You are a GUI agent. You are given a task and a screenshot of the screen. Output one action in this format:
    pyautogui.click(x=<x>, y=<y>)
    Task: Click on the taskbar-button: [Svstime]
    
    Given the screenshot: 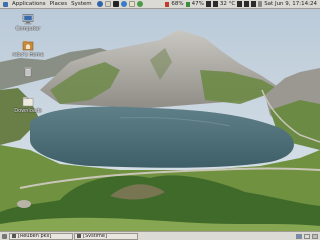 What is the action you would take?
    pyautogui.click(x=106, y=236)
    